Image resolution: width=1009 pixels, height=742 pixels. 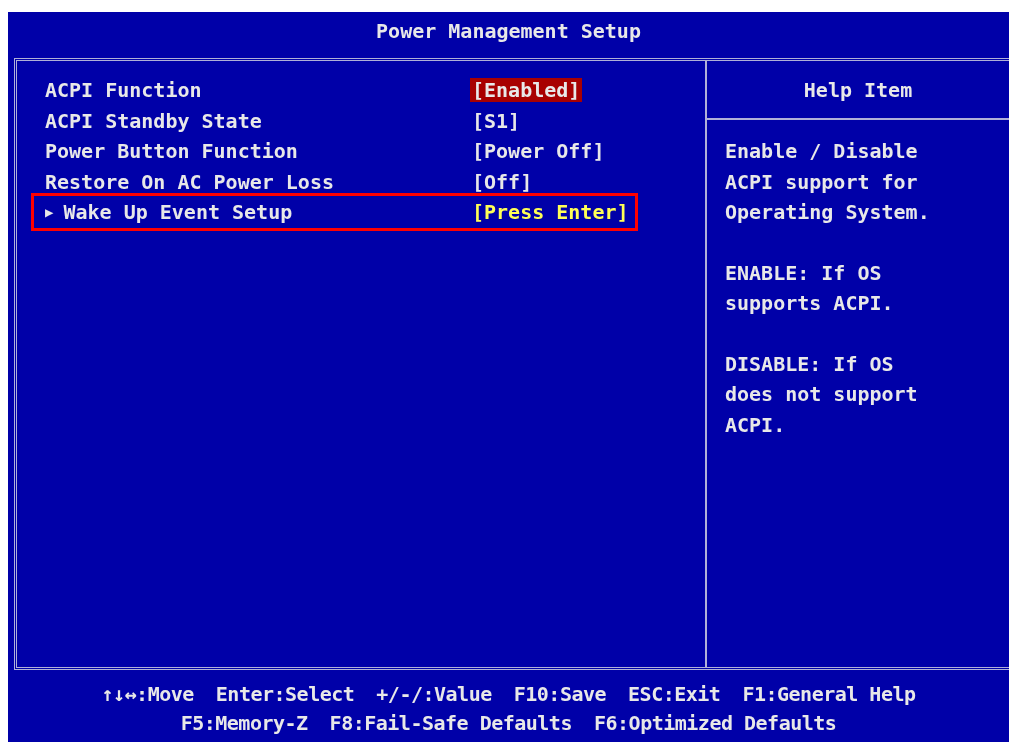 I want to click on window-title: Power Management Setup, so click(x=508, y=31).